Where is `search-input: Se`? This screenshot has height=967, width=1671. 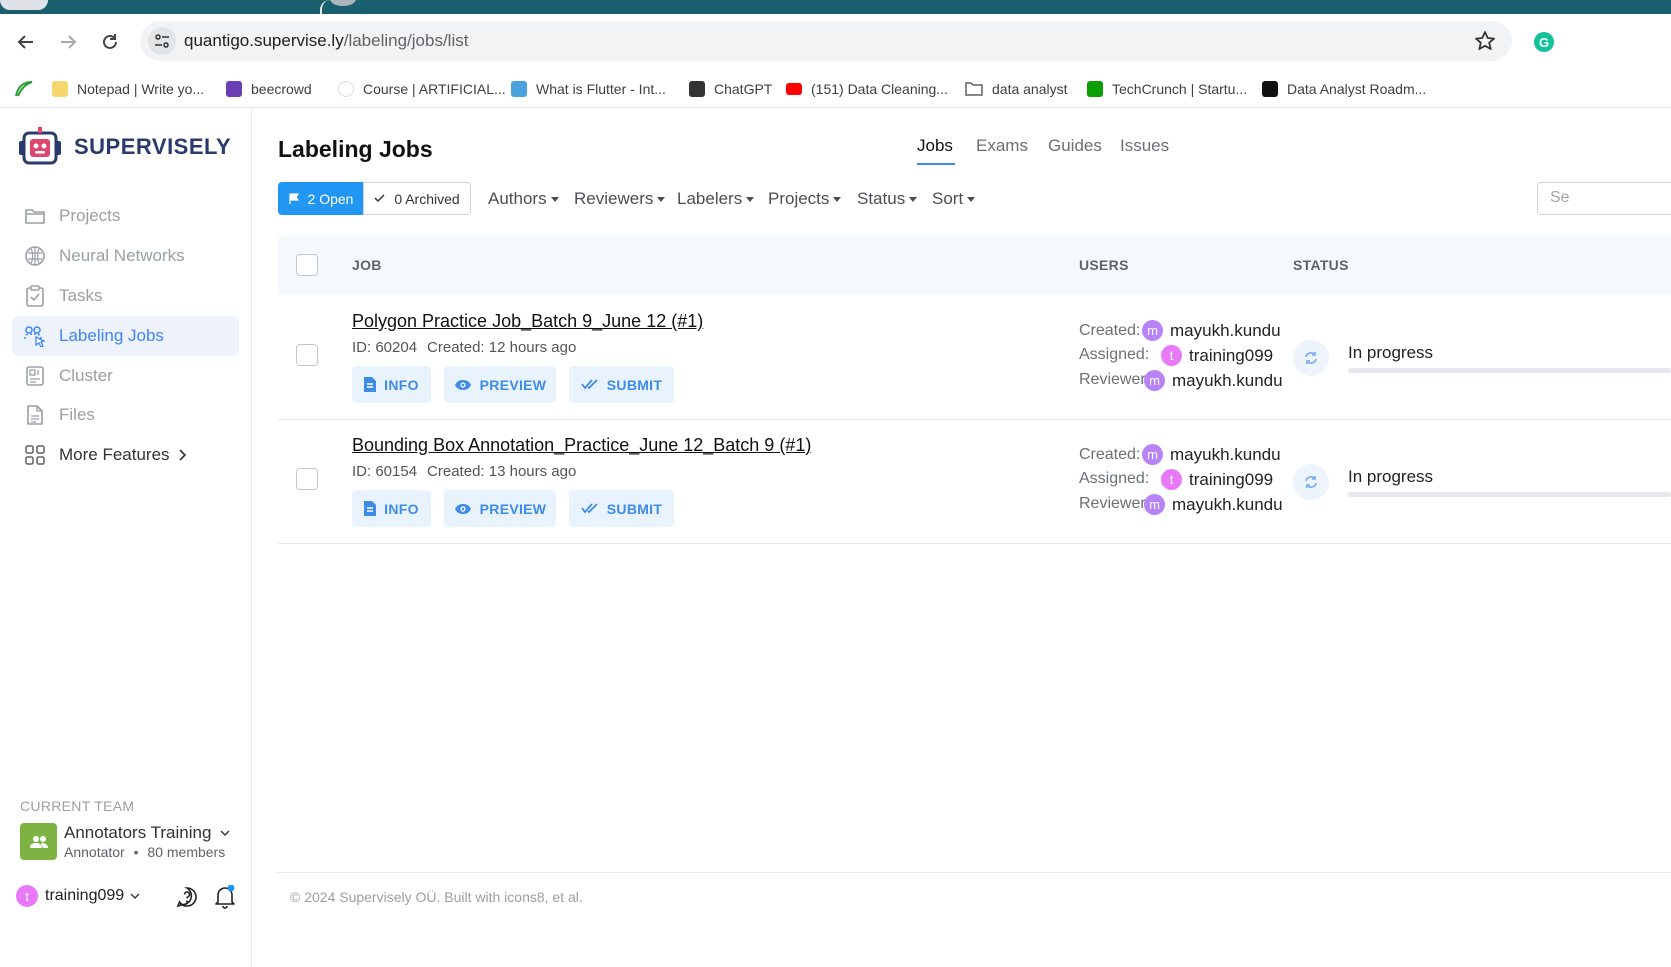
search-input: Se is located at coordinates (1604, 198).